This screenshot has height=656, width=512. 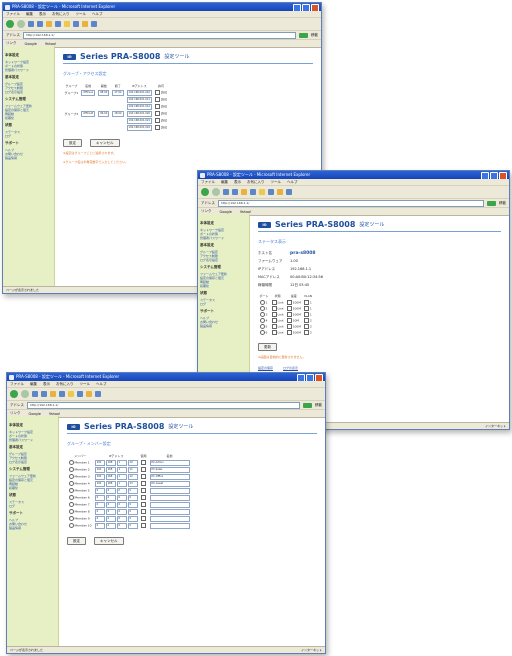 What do you see at coordinates (169, 469) in the screenshot?
I see `member-name-field: PC-Sales` at bounding box center [169, 469].